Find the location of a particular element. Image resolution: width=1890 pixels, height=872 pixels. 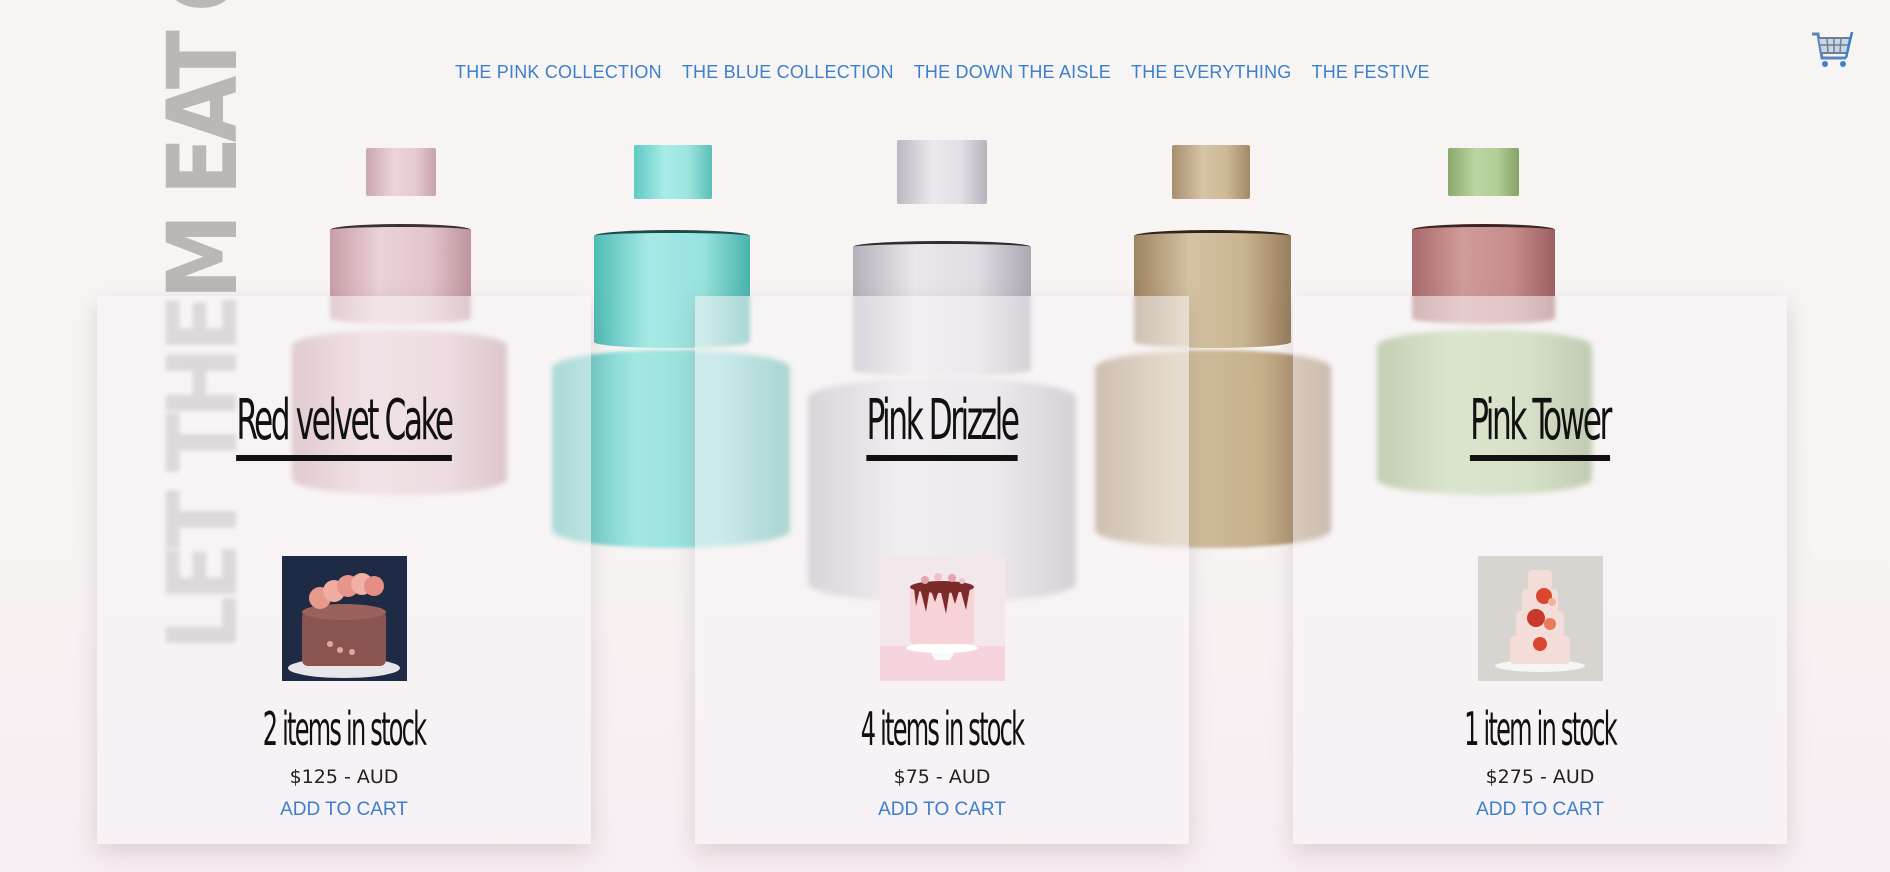

stock-status: 1 item in stock is located at coordinates (1541, 729).